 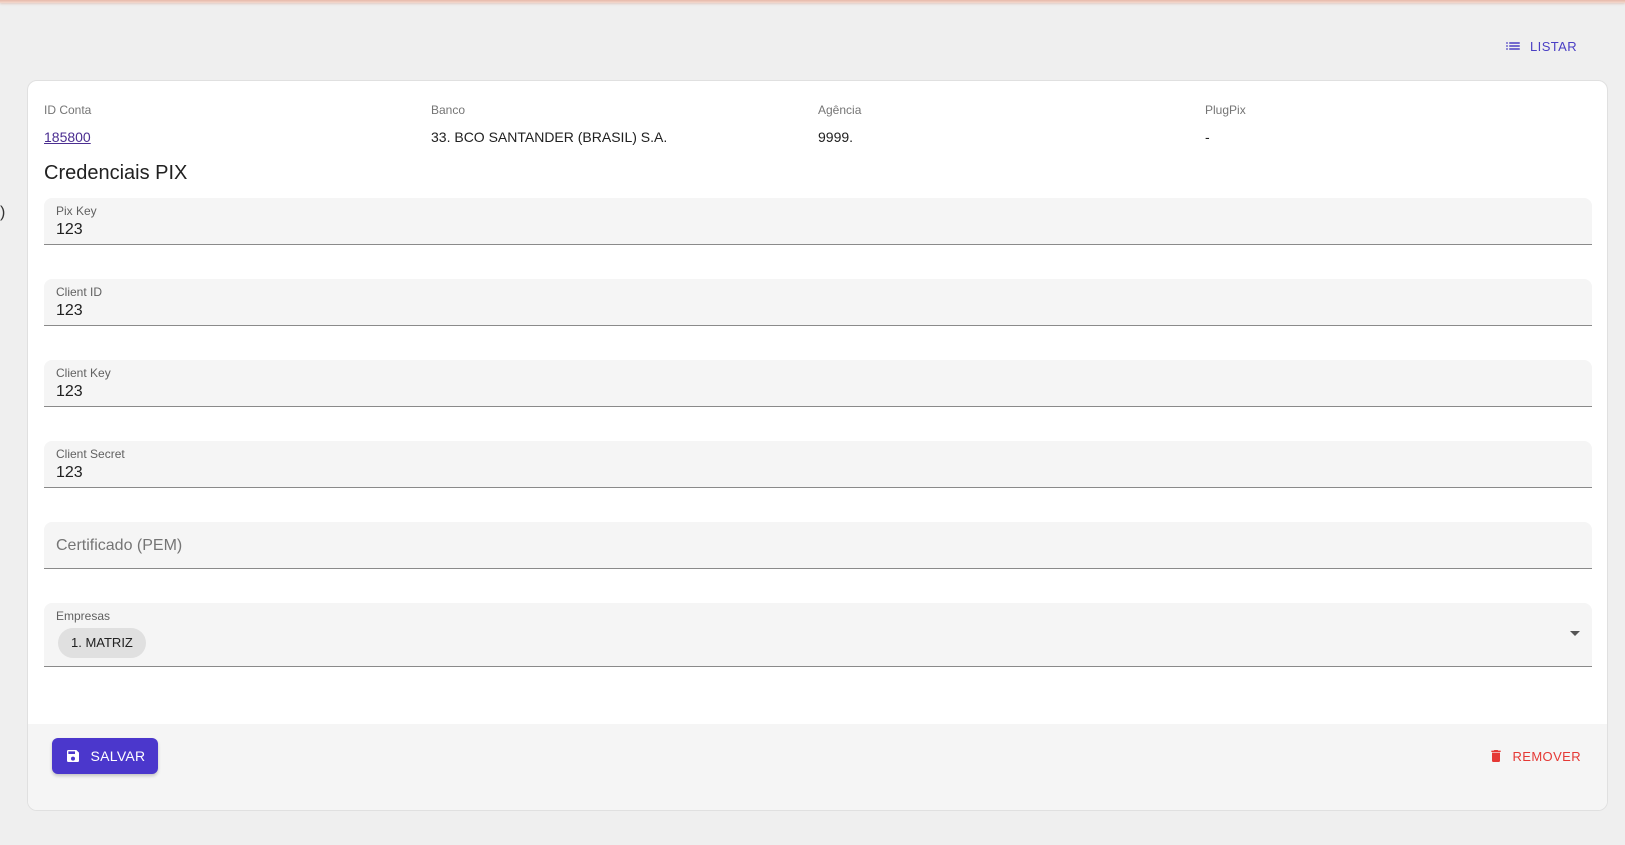 What do you see at coordinates (116, 173) in the screenshot?
I see `section-title: Credenciais PIX` at bounding box center [116, 173].